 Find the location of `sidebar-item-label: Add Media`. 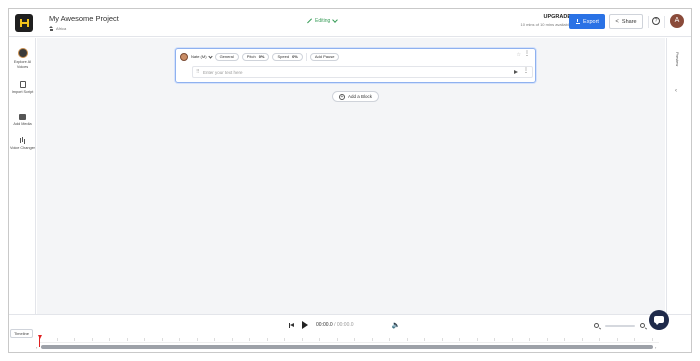

sidebar-item-label: Add Media is located at coordinates (22, 124).